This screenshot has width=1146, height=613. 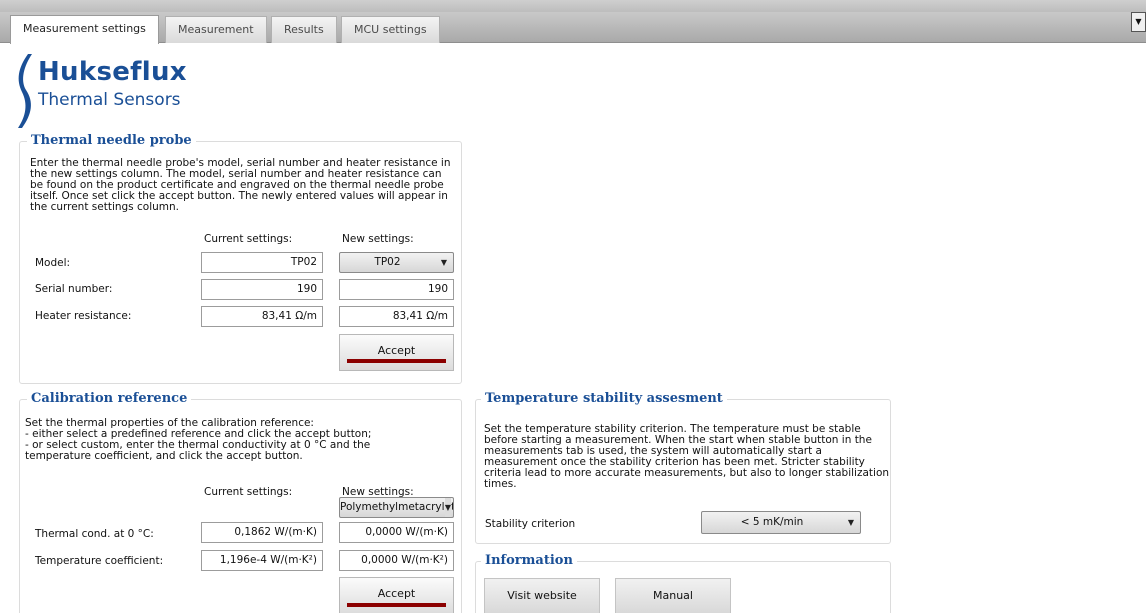 What do you see at coordinates (84, 29) in the screenshot?
I see `tab-measurement-settings: Measurement settings` at bounding box center [84, 29].